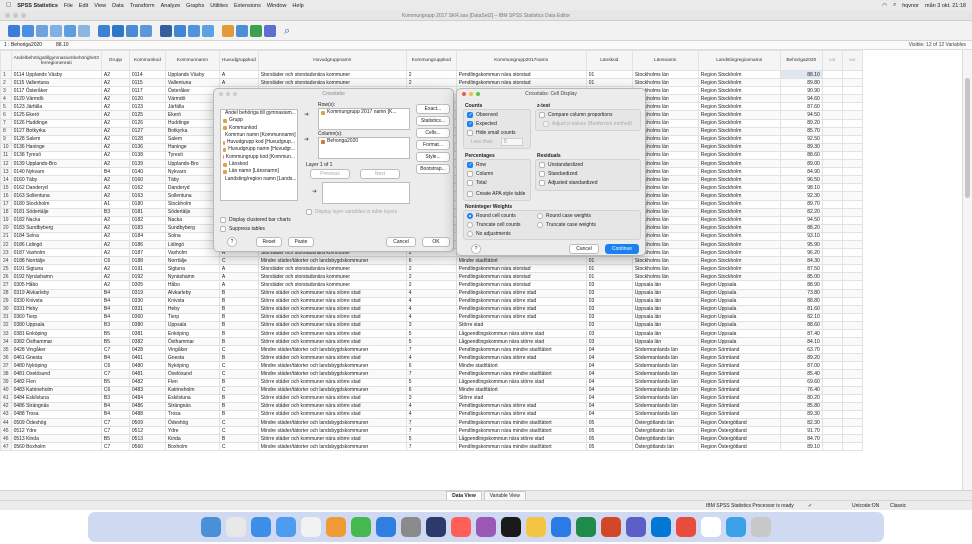  Describe the element at coordinates (261, 527) in the screenshot. I see `safari-icon` at that location.